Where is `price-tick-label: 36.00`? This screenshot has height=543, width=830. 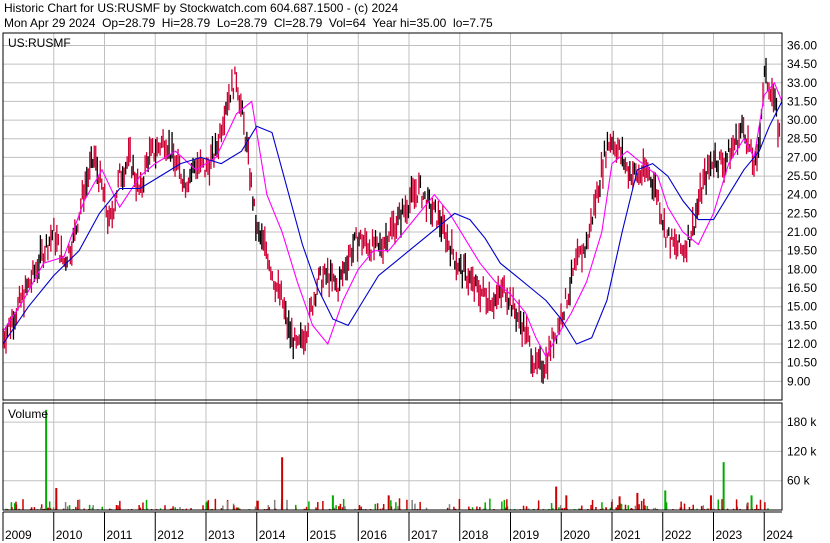 price-tick-label: 36.00 is located at coordinates (802, 45).